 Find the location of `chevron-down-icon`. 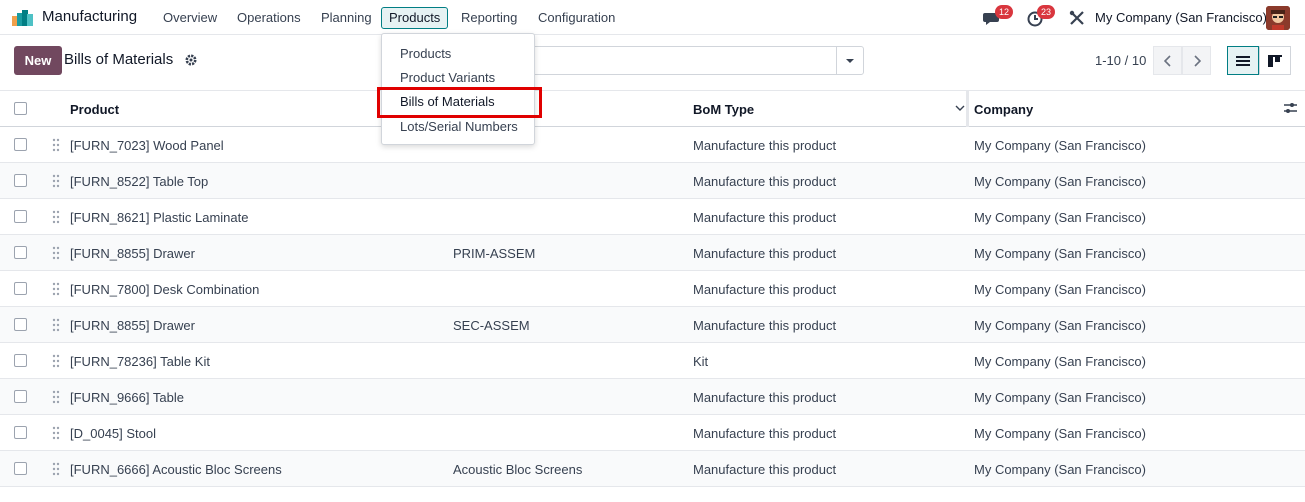

chevron-down-icon is located at coordinates (850, 60).